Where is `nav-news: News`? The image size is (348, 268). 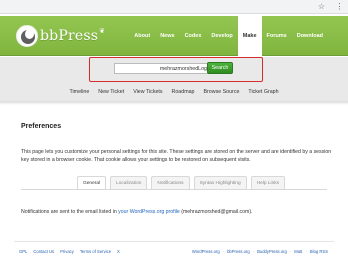
nav-news: News is located at coordinates (167, 36).